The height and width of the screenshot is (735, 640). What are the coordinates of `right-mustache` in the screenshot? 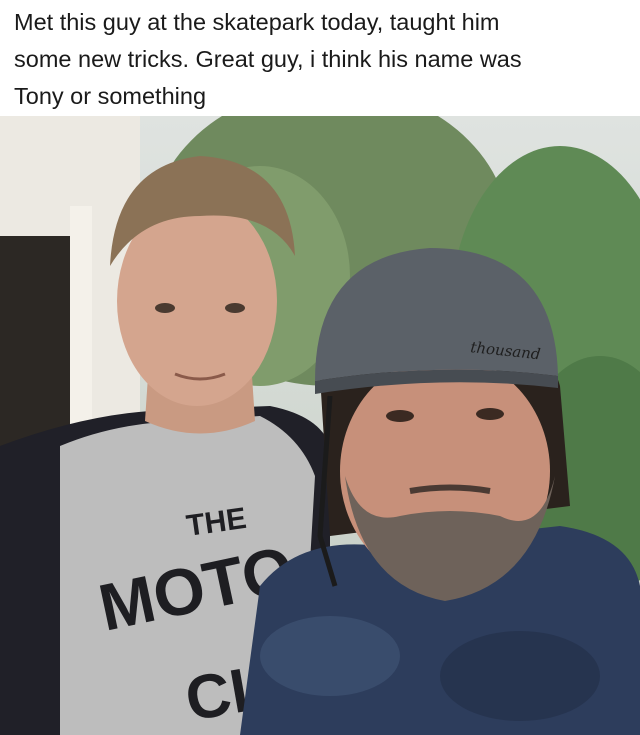 It's located at (450, 489).